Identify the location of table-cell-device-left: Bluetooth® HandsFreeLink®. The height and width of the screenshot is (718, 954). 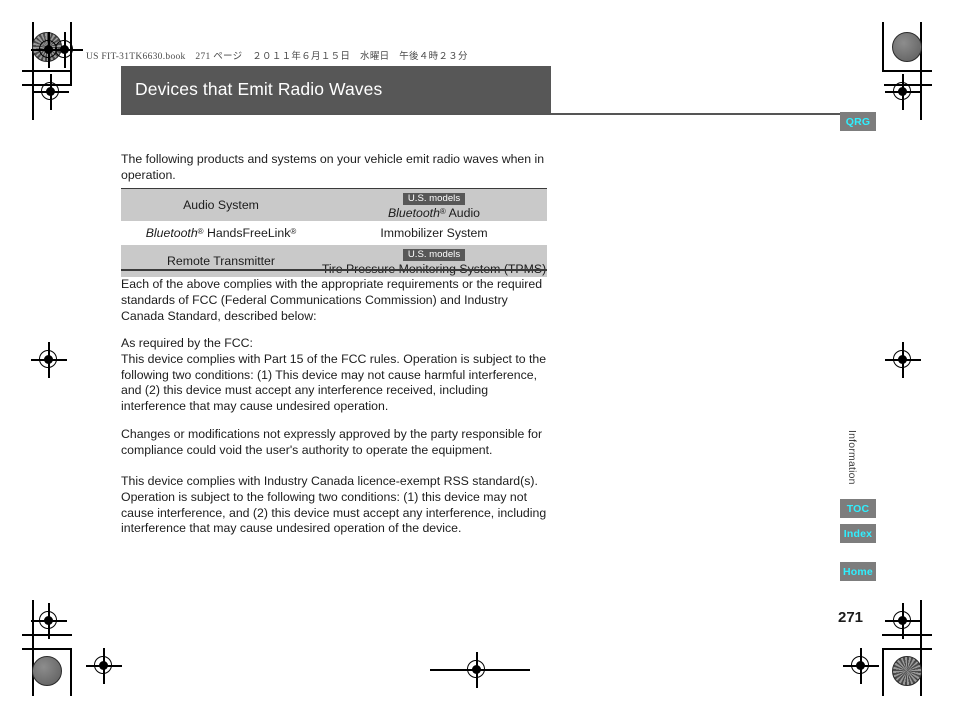
(221, 233).